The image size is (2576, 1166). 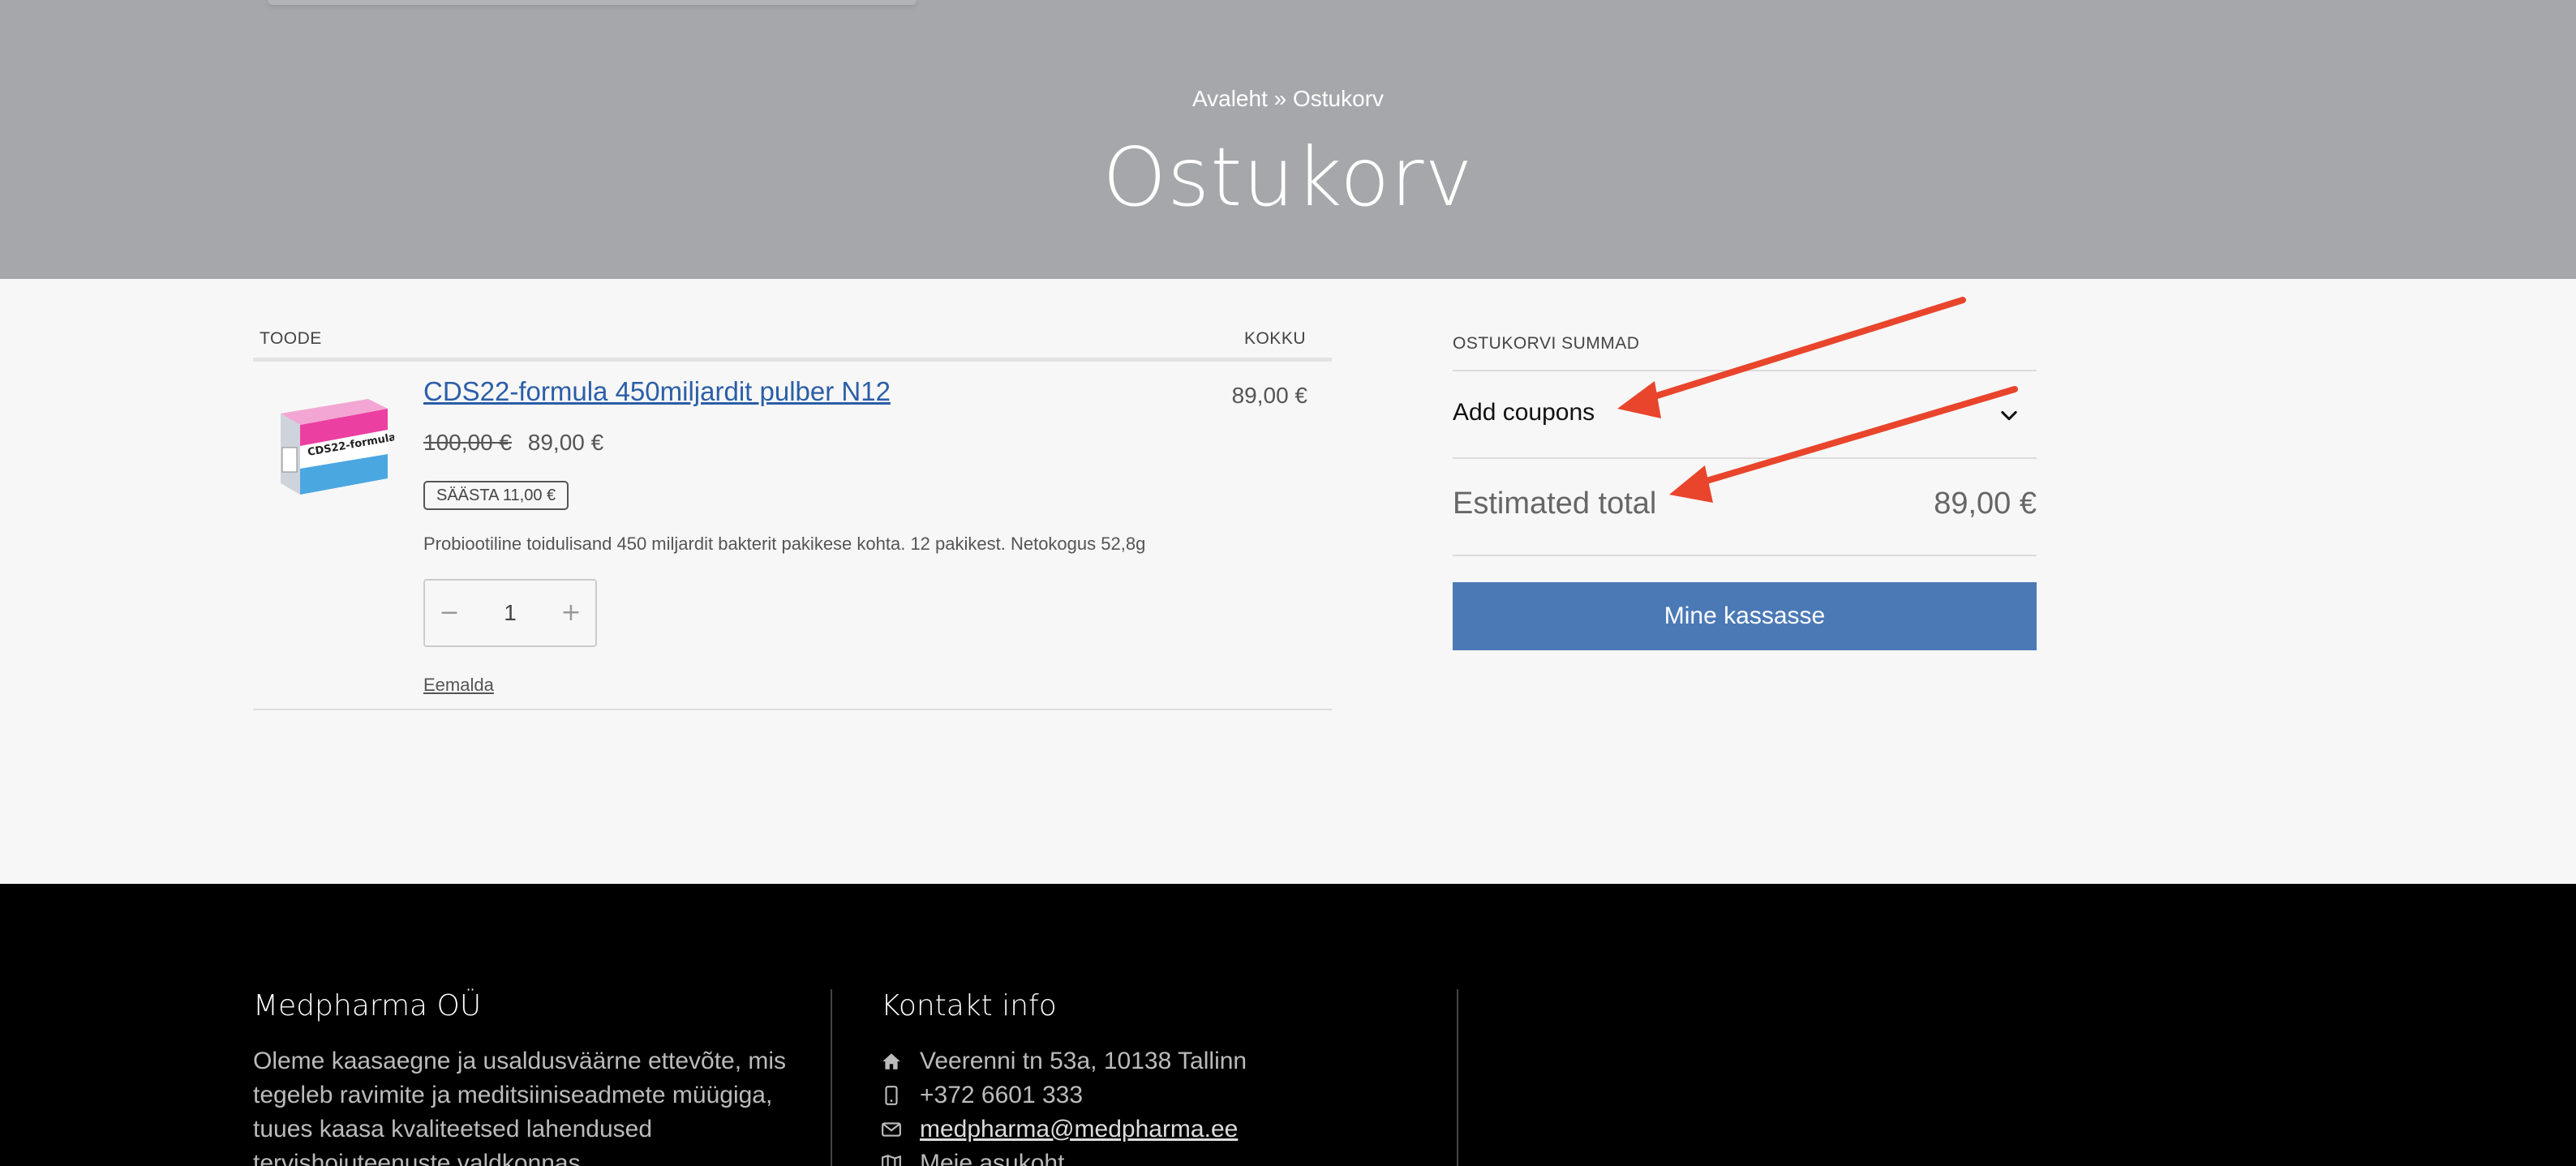 I want to click on page-title: Ostukorv, so click(x=1288, y=178).